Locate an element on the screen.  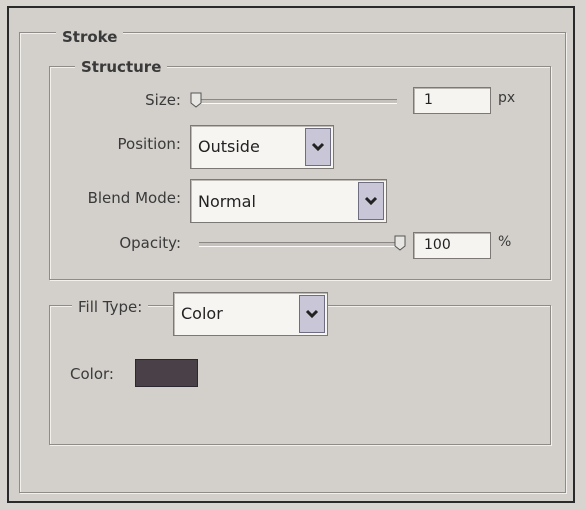
opacity-slider-track is located at coordinates (299, 244).